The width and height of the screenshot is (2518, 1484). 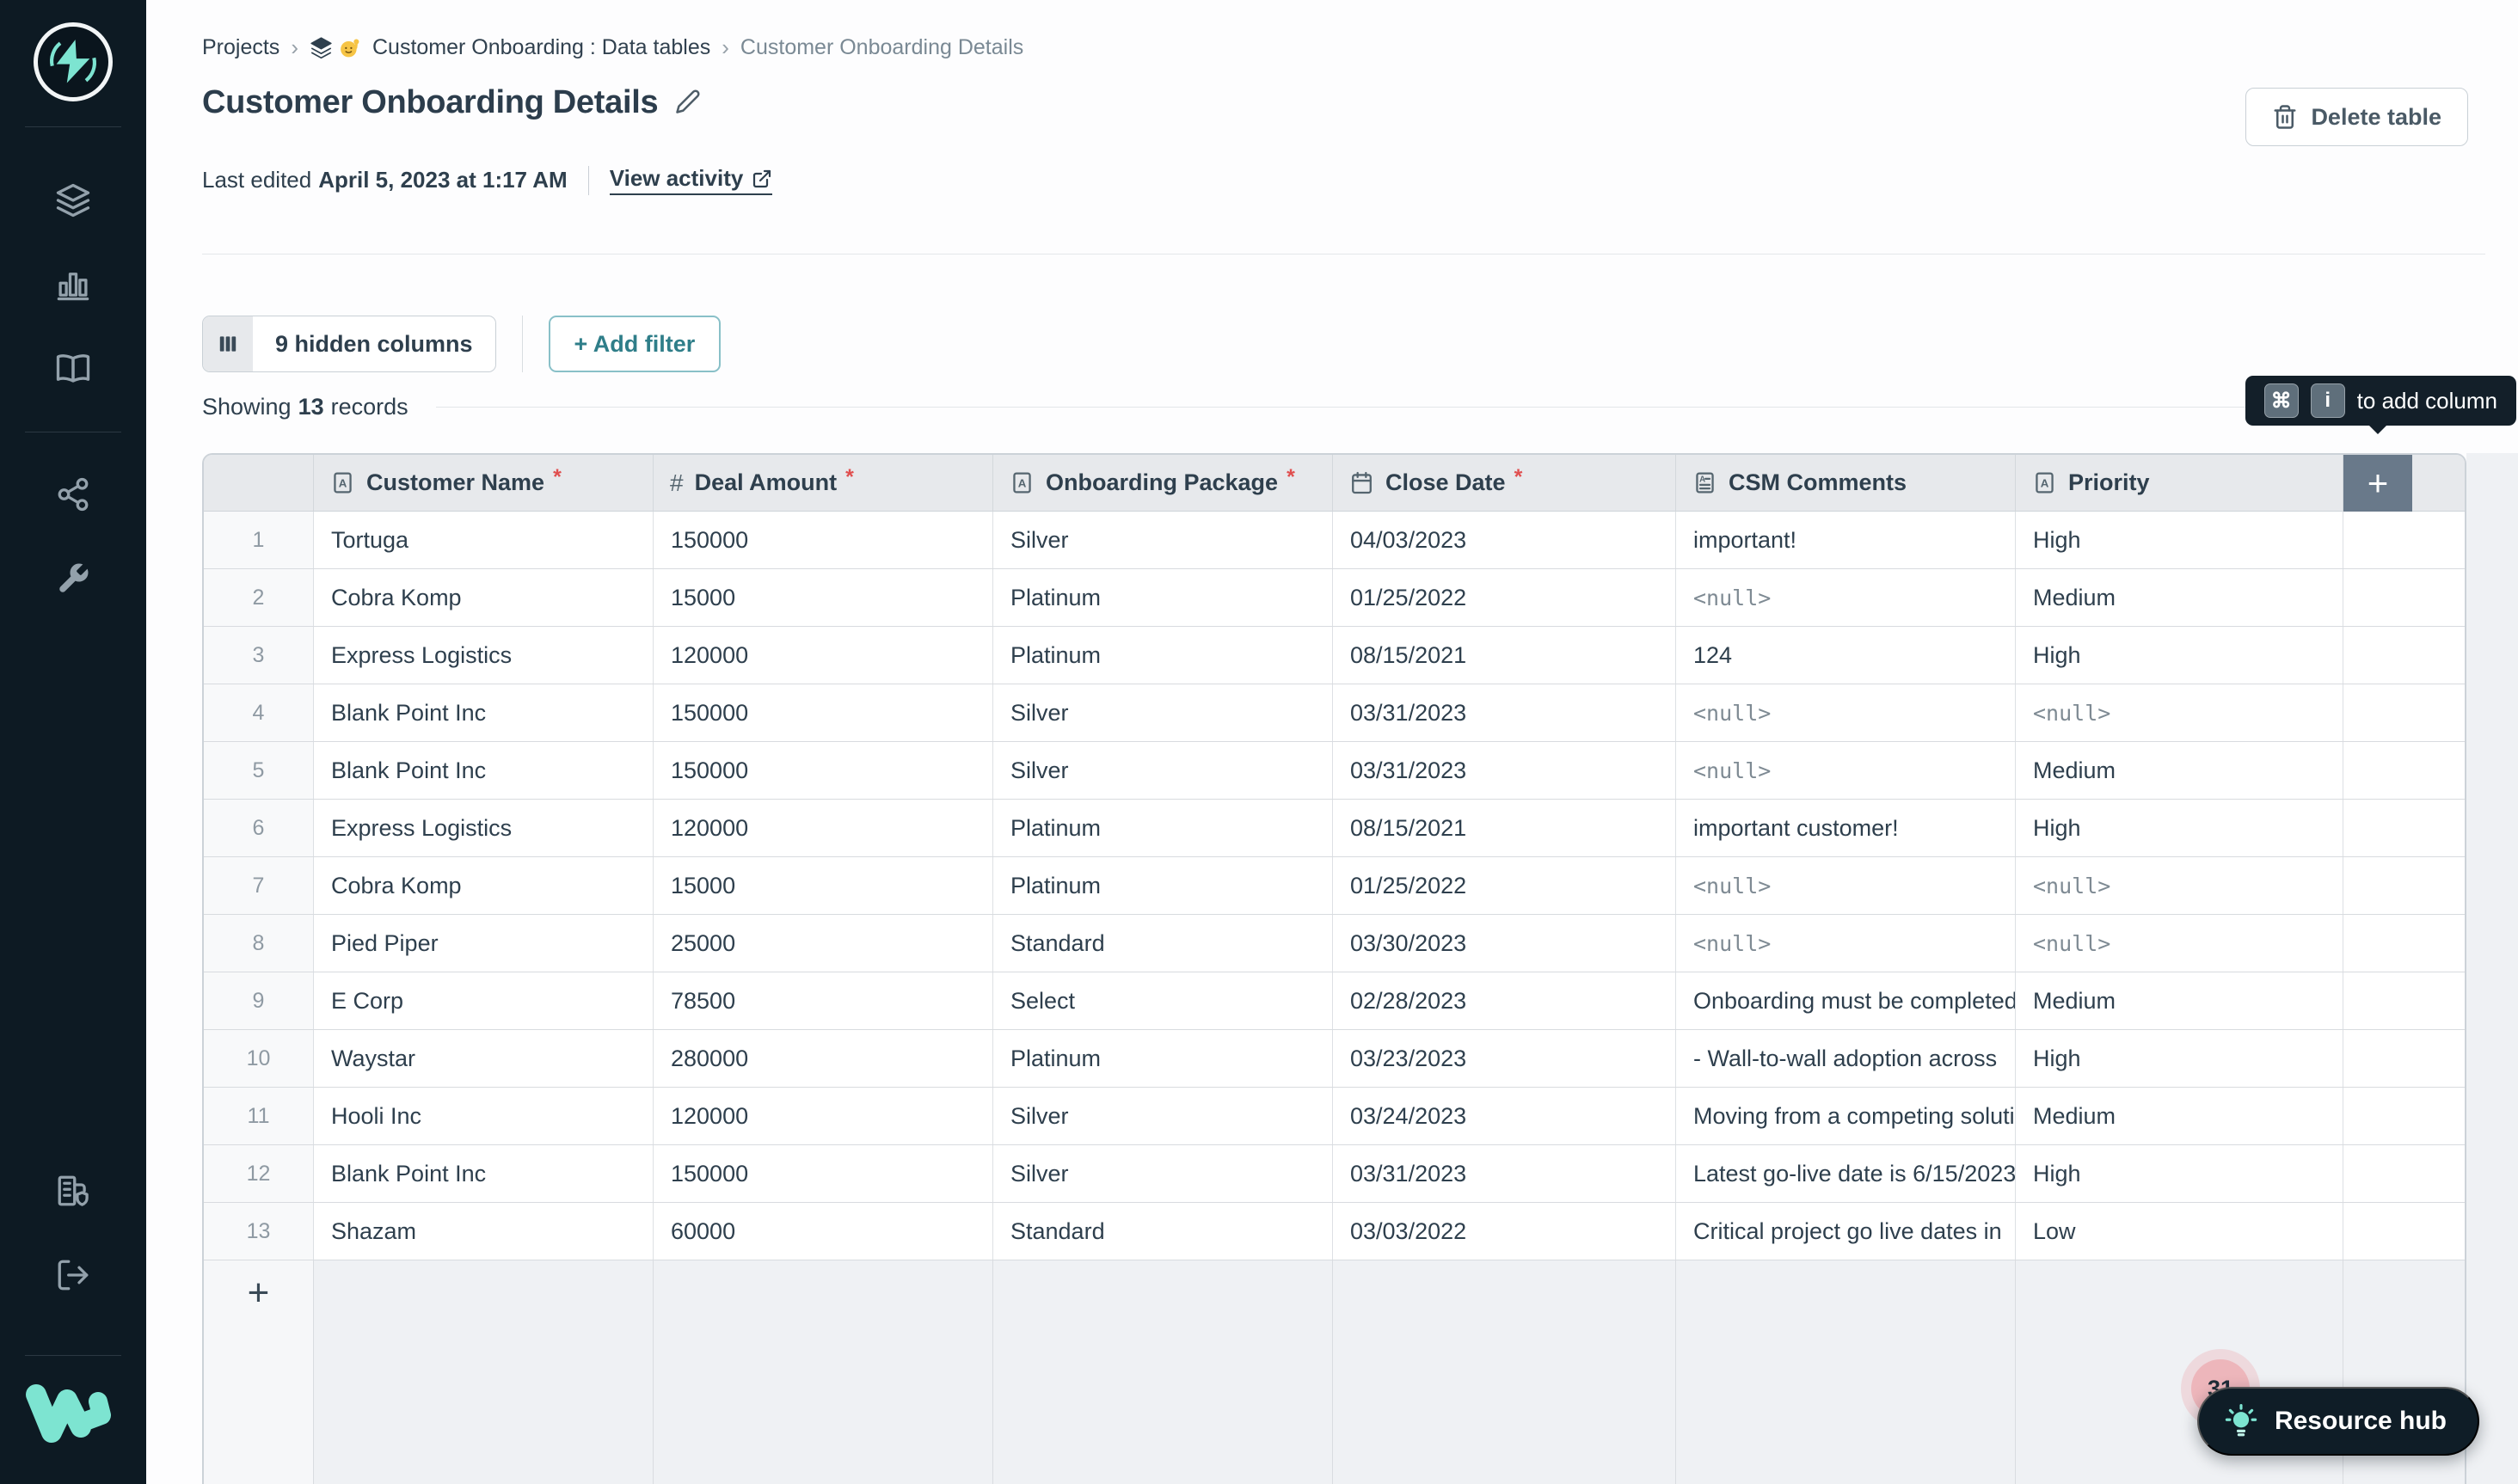 I want to click on breadcrumb-section: Customer Onboarding : Data tables, so click(x=541, y=47).